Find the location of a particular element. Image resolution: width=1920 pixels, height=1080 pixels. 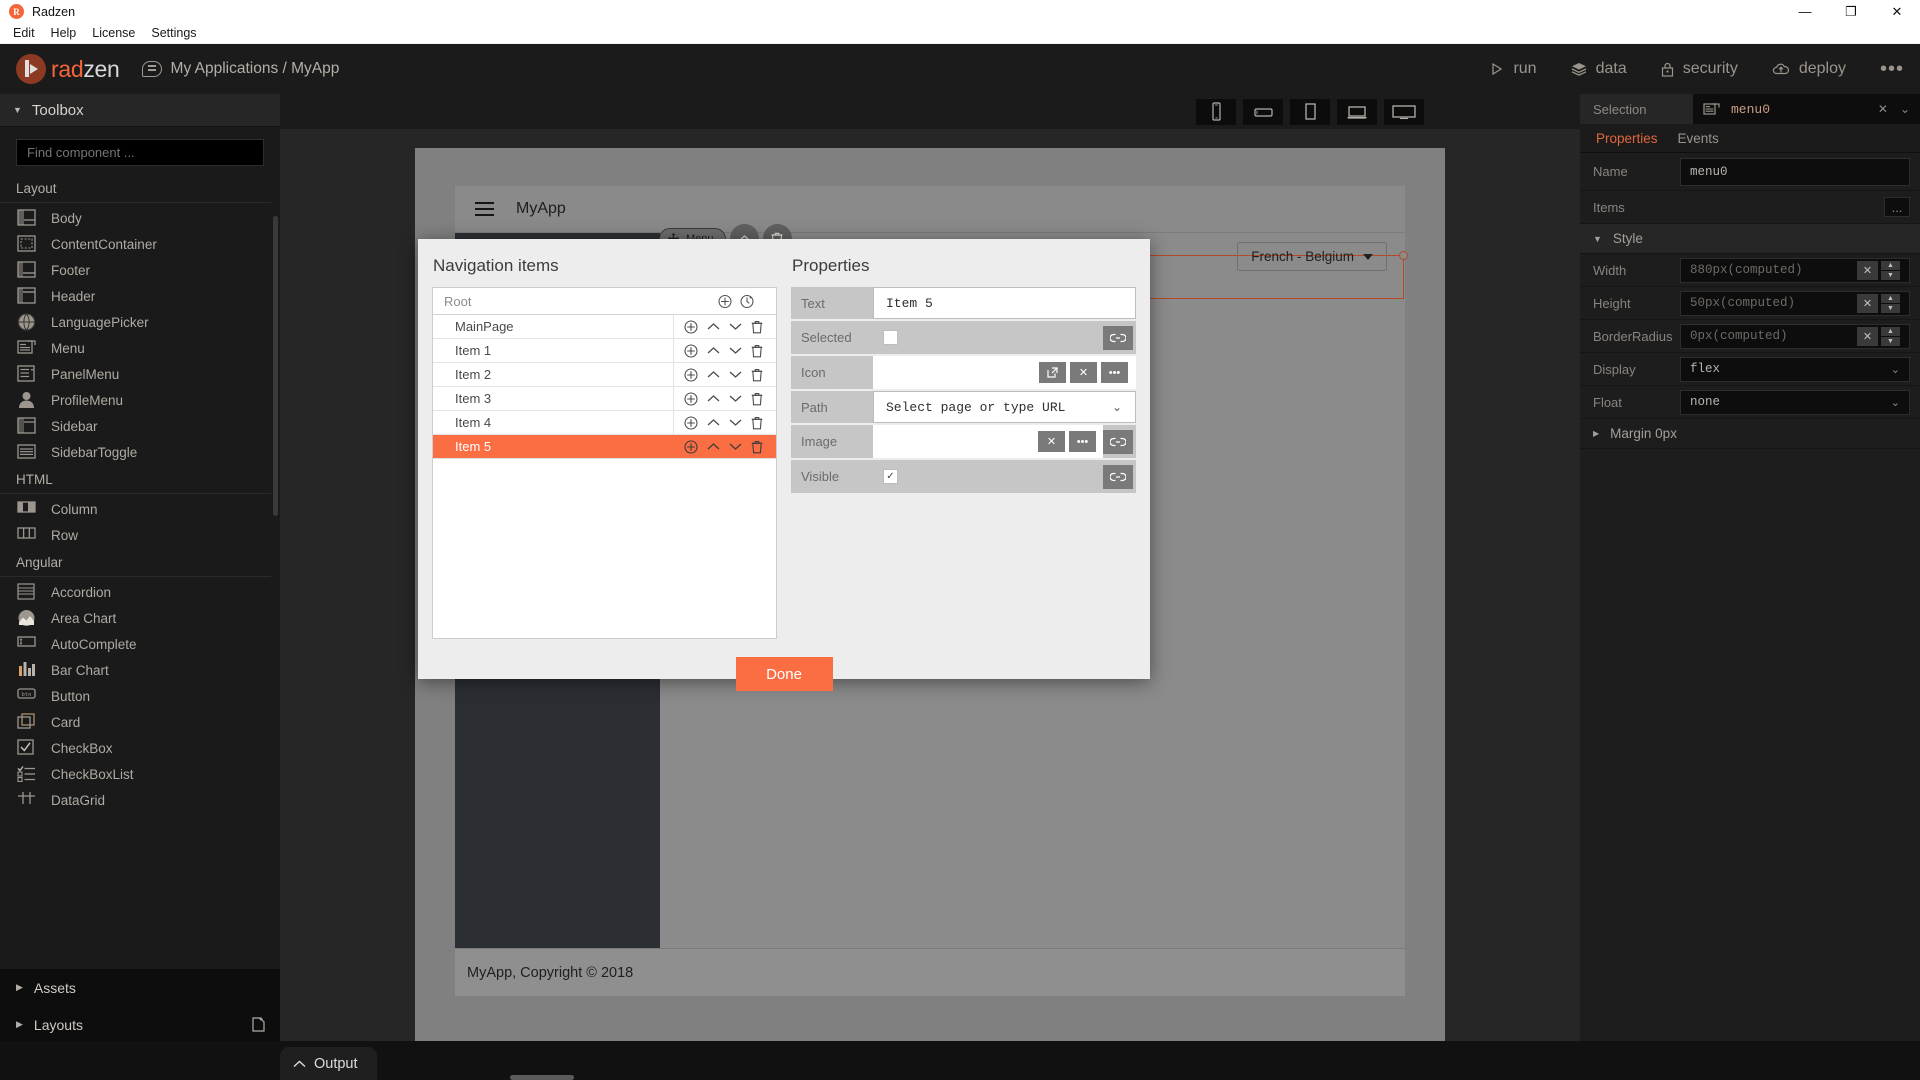

deploy-button: deploy is located at coordinates (1809, 69).